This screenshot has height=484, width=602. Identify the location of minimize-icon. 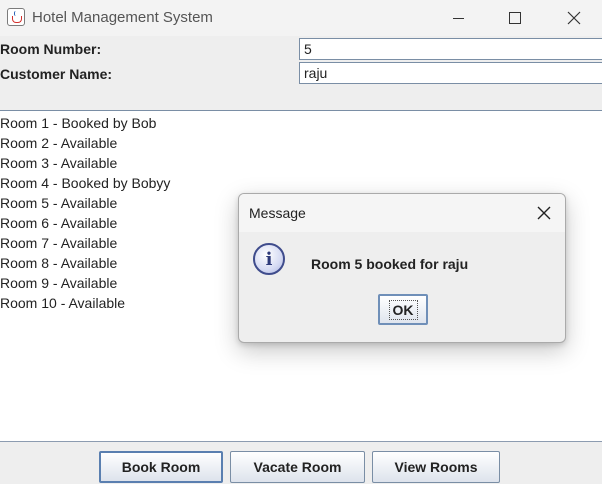
(458, 18).